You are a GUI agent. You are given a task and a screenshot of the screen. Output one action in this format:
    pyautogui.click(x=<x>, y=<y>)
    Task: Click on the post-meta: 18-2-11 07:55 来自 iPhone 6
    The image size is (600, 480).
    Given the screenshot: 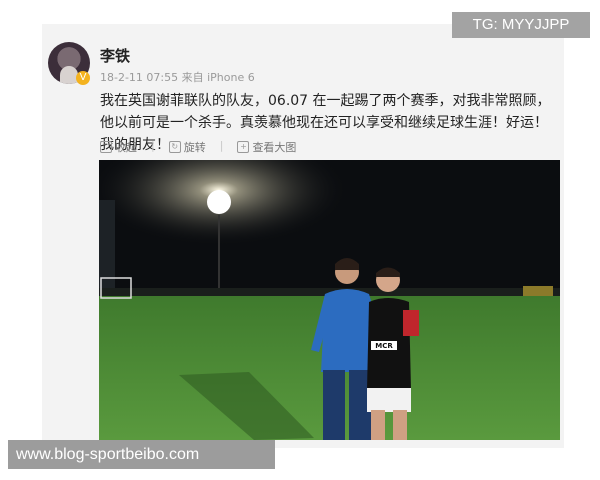 What is the action you would take?
    pyautogui.click(x=177, y=77)
    